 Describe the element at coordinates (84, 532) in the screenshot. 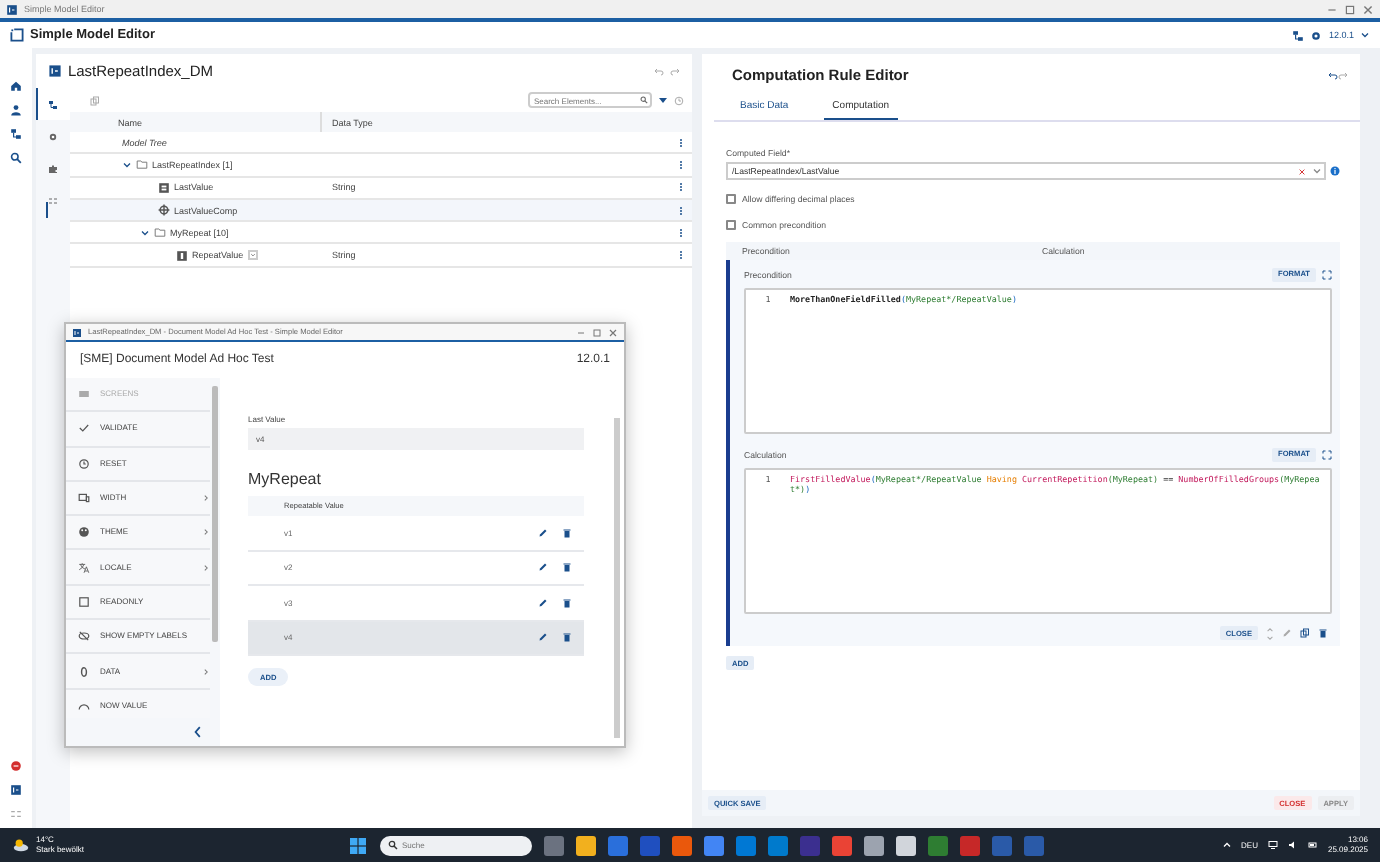

I see `palette-icon` at that location.